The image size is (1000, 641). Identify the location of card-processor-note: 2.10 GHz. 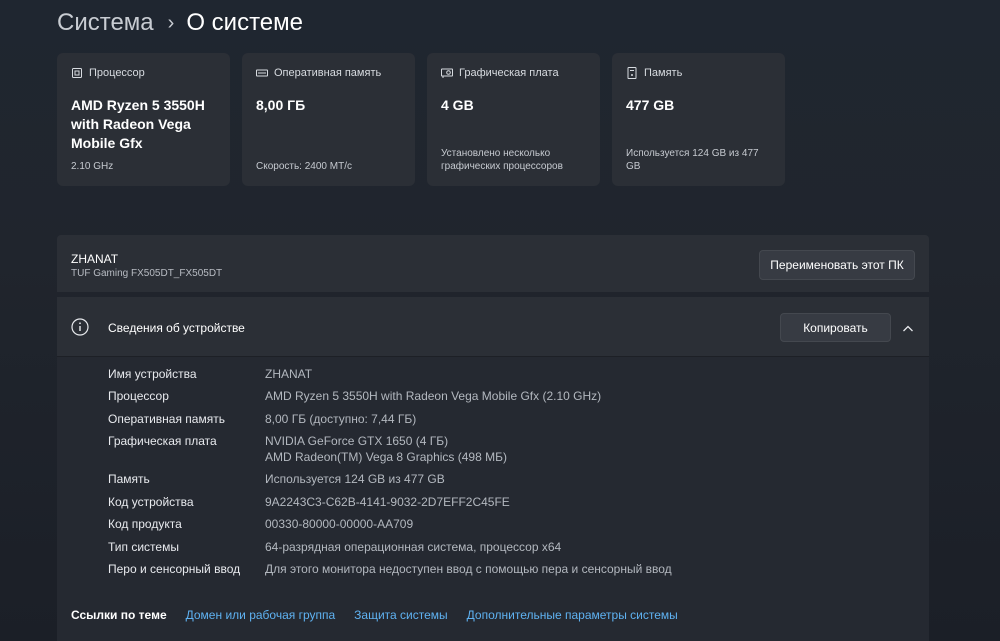
(92, 166).